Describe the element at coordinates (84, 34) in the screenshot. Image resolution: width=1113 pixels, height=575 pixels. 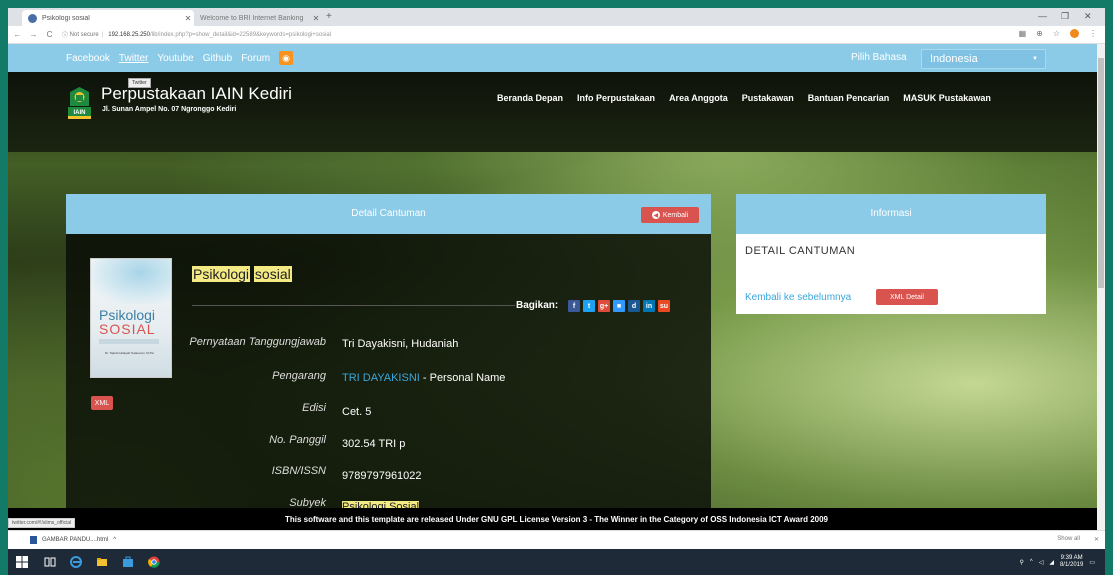
I see `security-label: Not secure` at that location.